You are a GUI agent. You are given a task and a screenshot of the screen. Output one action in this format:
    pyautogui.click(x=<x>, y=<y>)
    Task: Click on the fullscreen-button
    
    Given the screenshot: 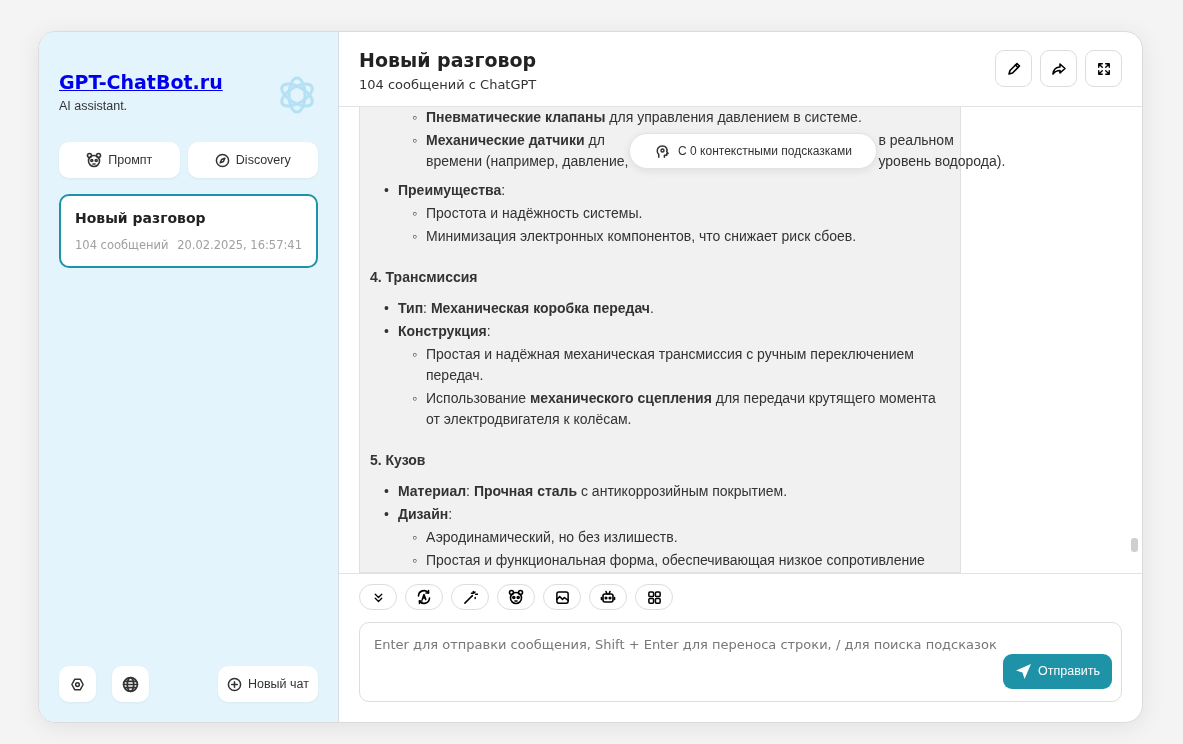 What is the action you would take?
    pyautogui.click(x=1103, y=68)
    